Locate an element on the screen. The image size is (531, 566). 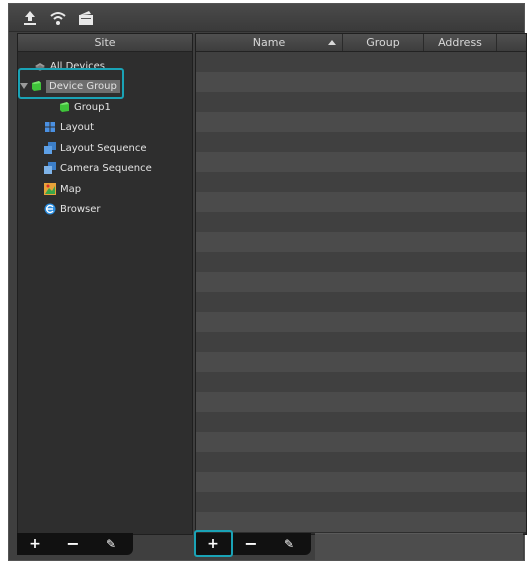
browser-icon is located at coordinates (50, 209).